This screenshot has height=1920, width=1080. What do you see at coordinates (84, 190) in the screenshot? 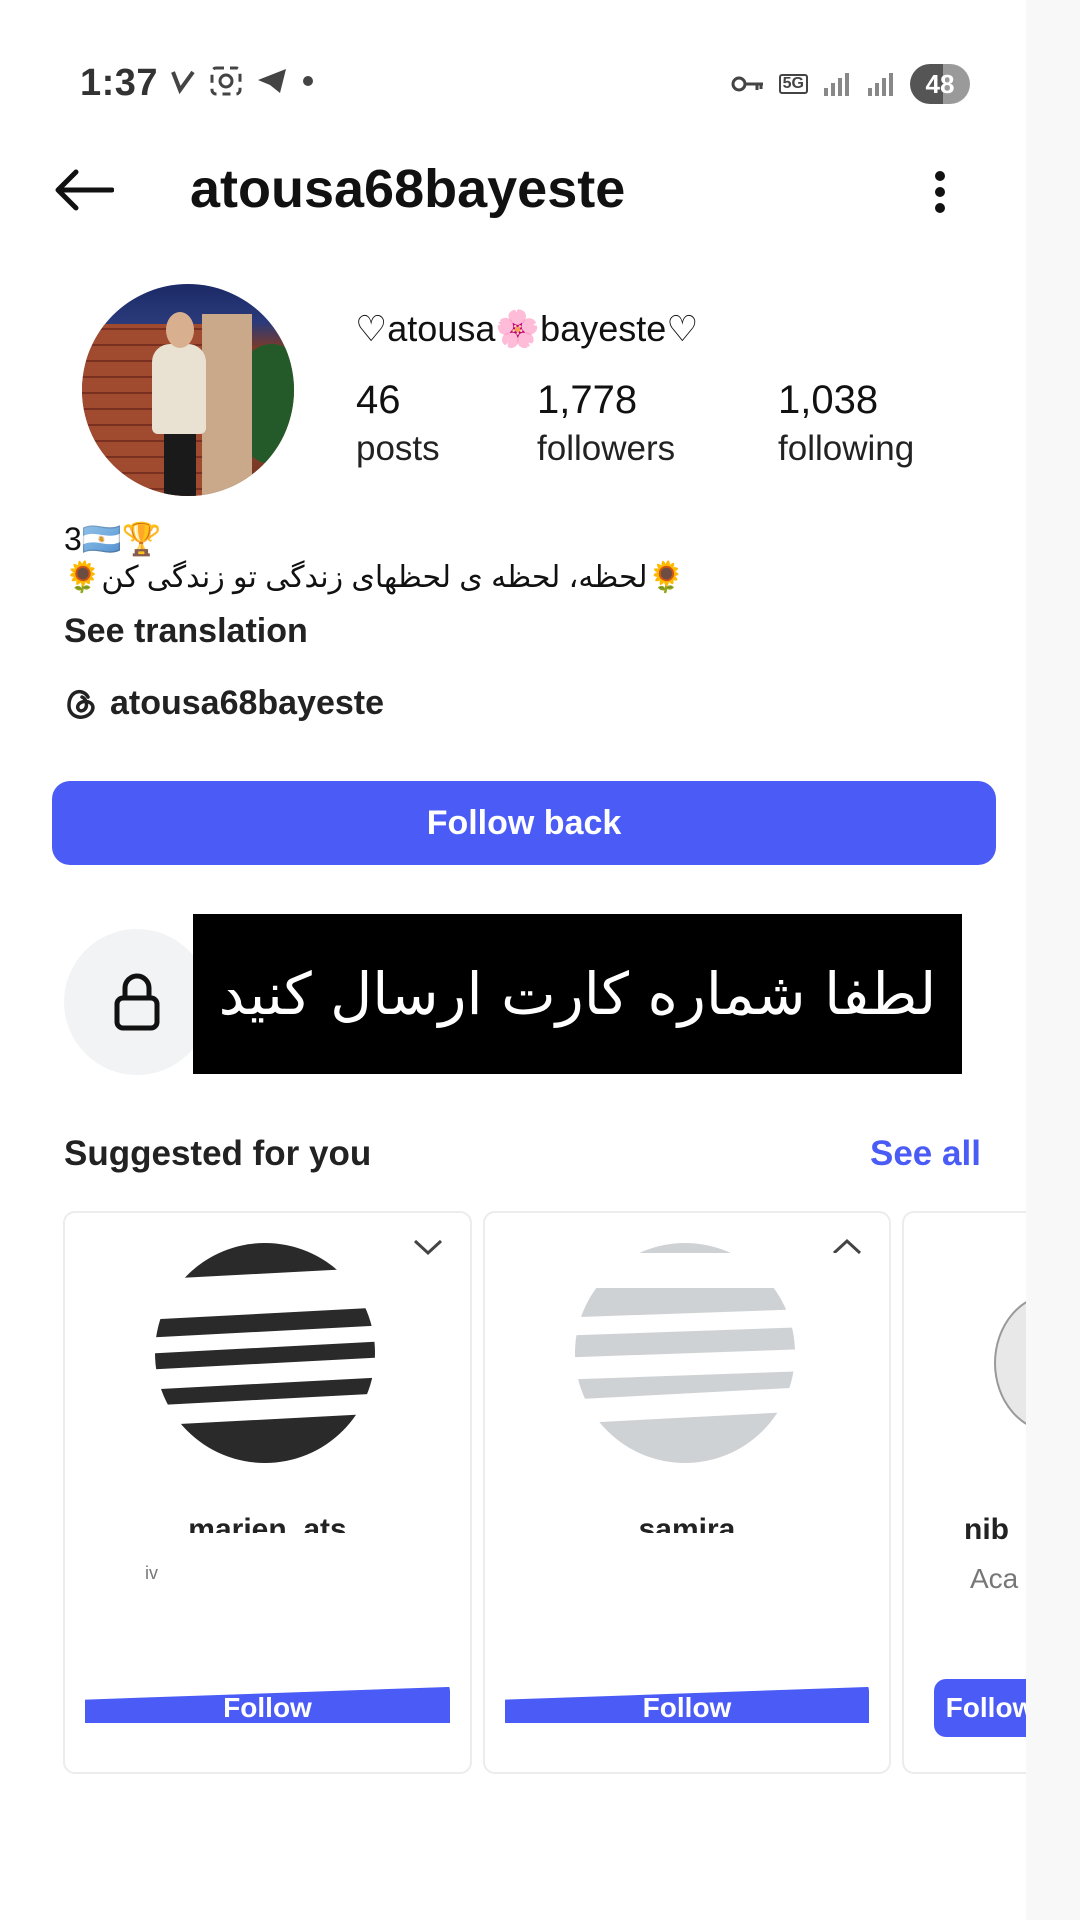
I see `arrow-left-icon` at bounding box center [84, 190].